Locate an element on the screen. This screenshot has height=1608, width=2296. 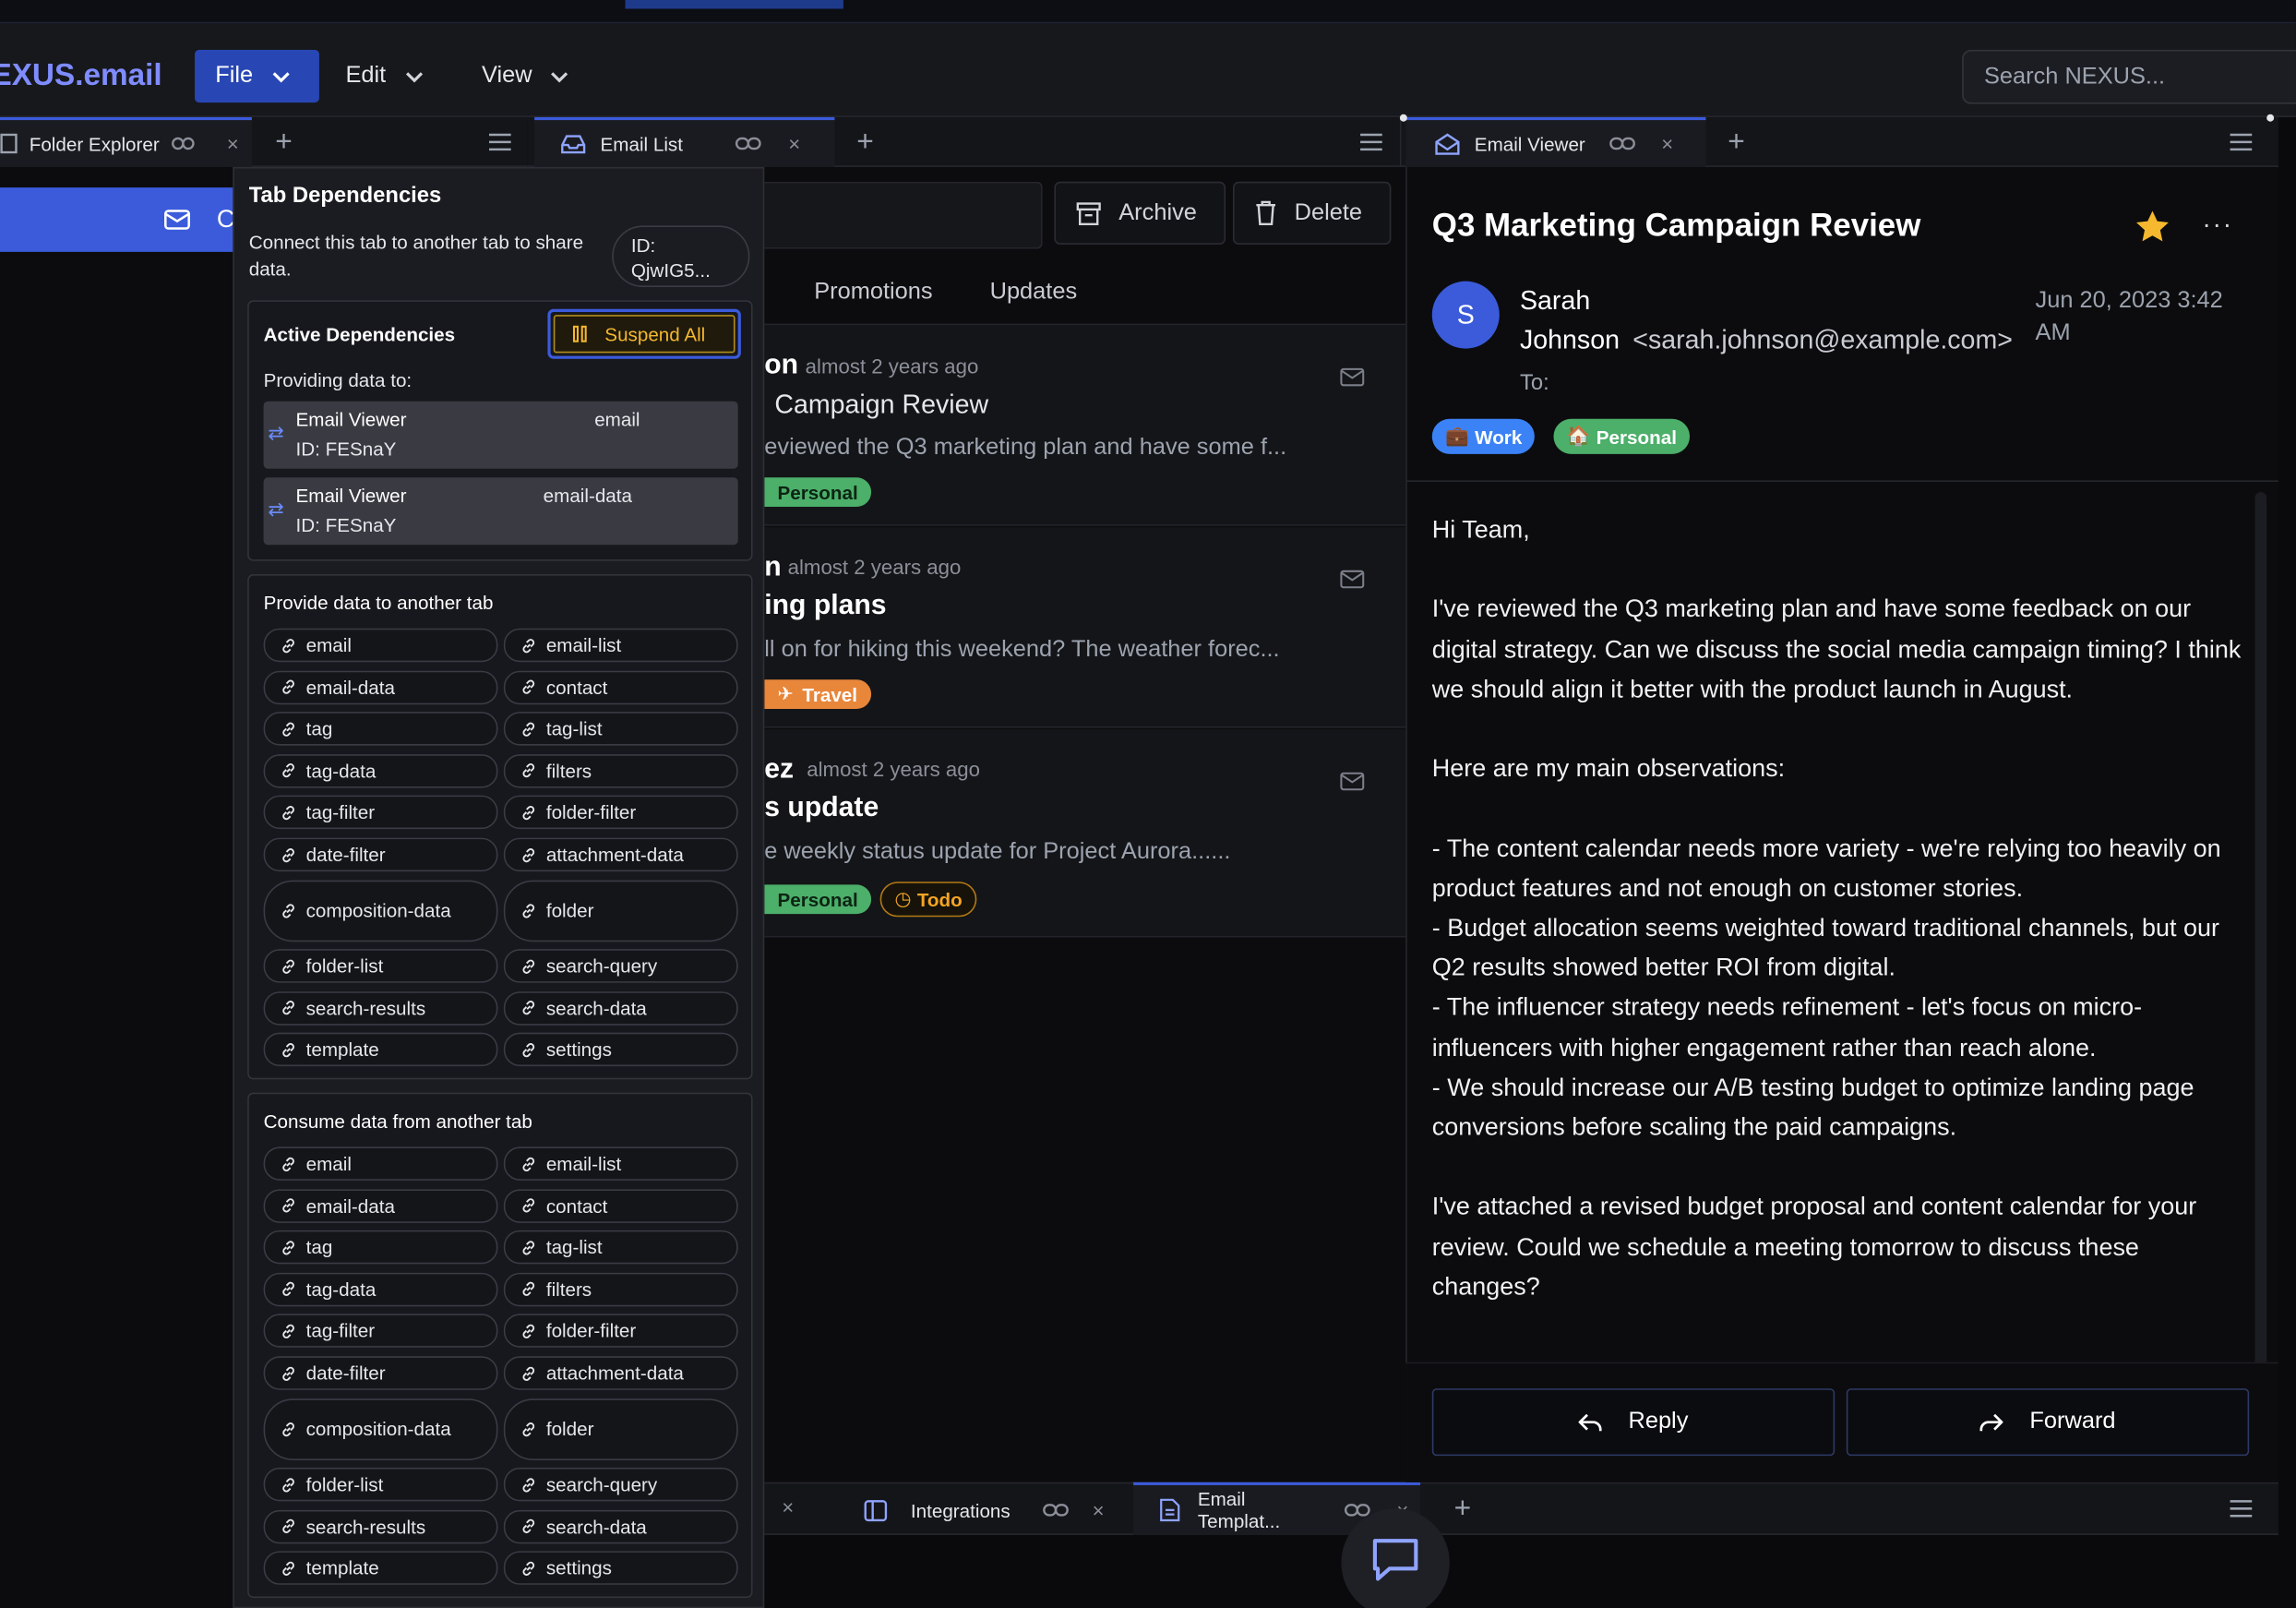
provide-pill-search-query: search-query is located at coordinates (620, 966).